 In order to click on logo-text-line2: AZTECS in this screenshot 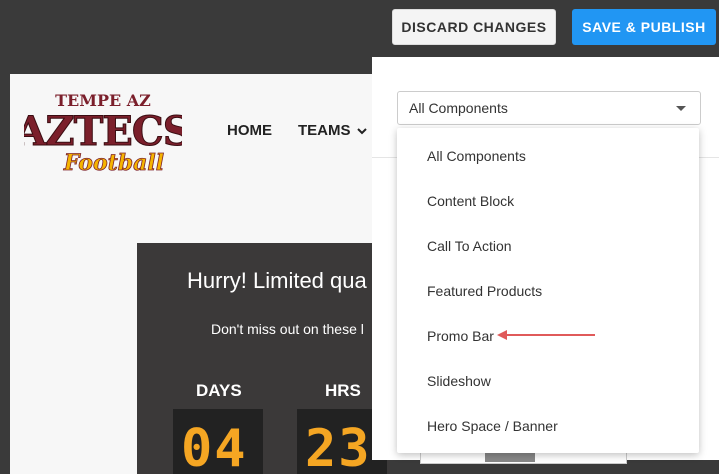, I will do `click(103, 131)`.